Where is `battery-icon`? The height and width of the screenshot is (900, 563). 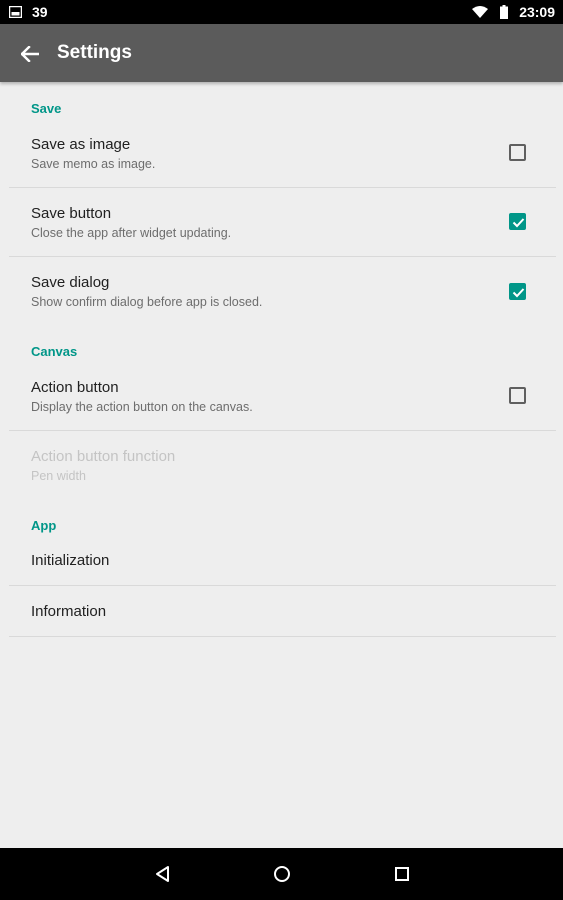 battery-icon is located at coordinates (507, 12).